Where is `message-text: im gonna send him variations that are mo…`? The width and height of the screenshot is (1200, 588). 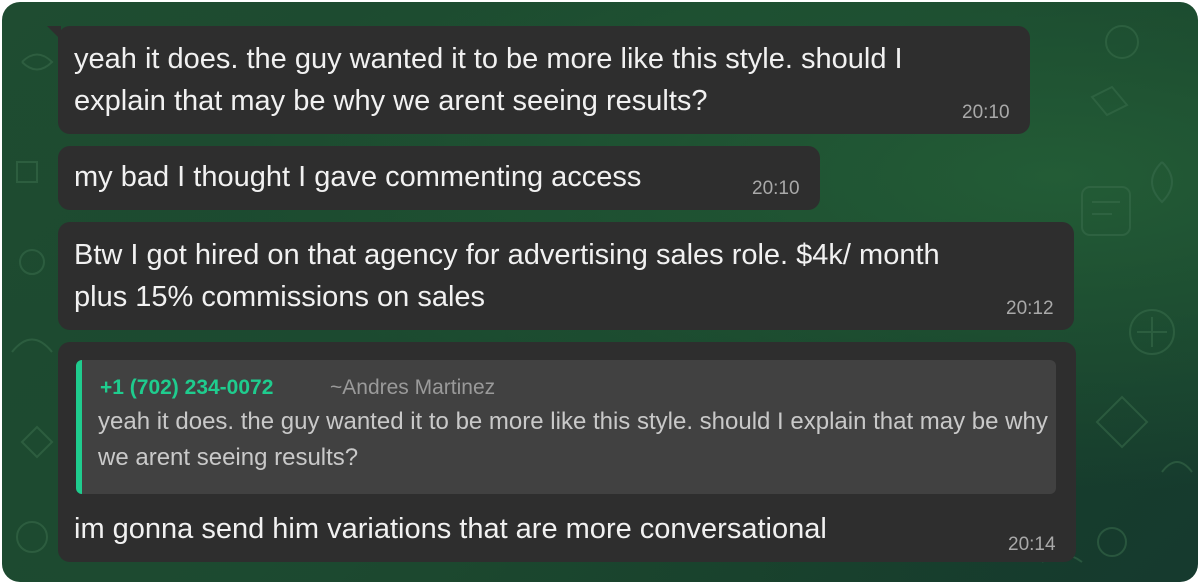
message-text: im gonna send him variations that are mo… is located at coordinates (450, 529).